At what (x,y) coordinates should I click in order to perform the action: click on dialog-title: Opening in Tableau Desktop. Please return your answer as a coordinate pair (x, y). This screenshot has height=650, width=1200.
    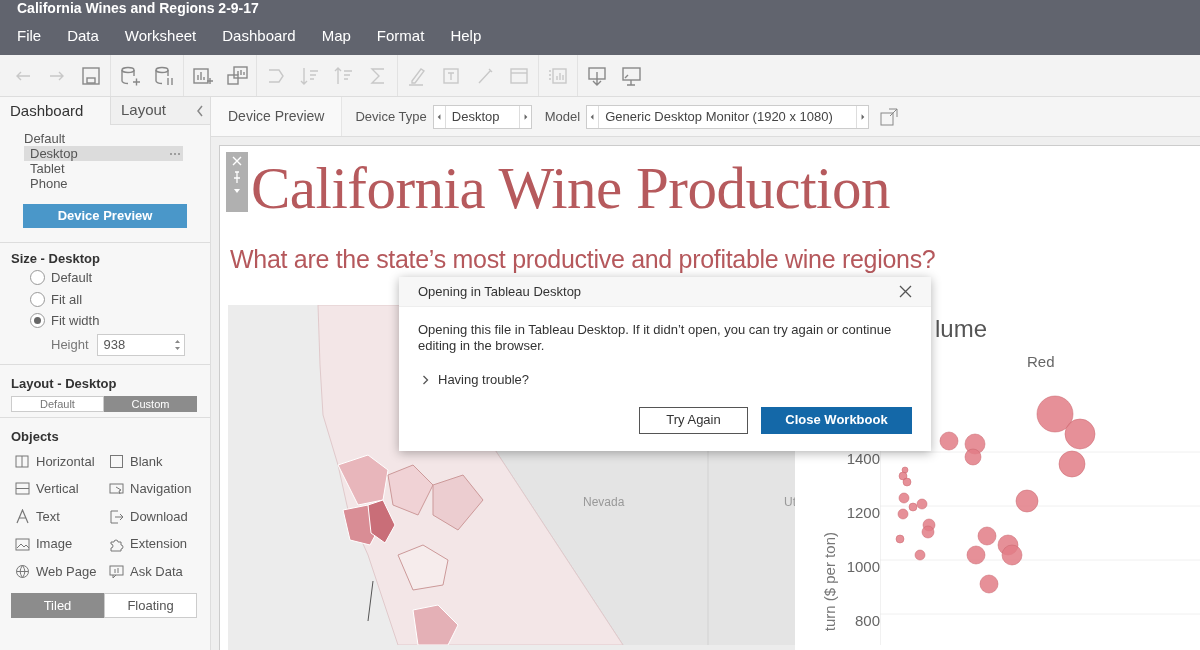
    Looking at the image, I should click on (500, 291).